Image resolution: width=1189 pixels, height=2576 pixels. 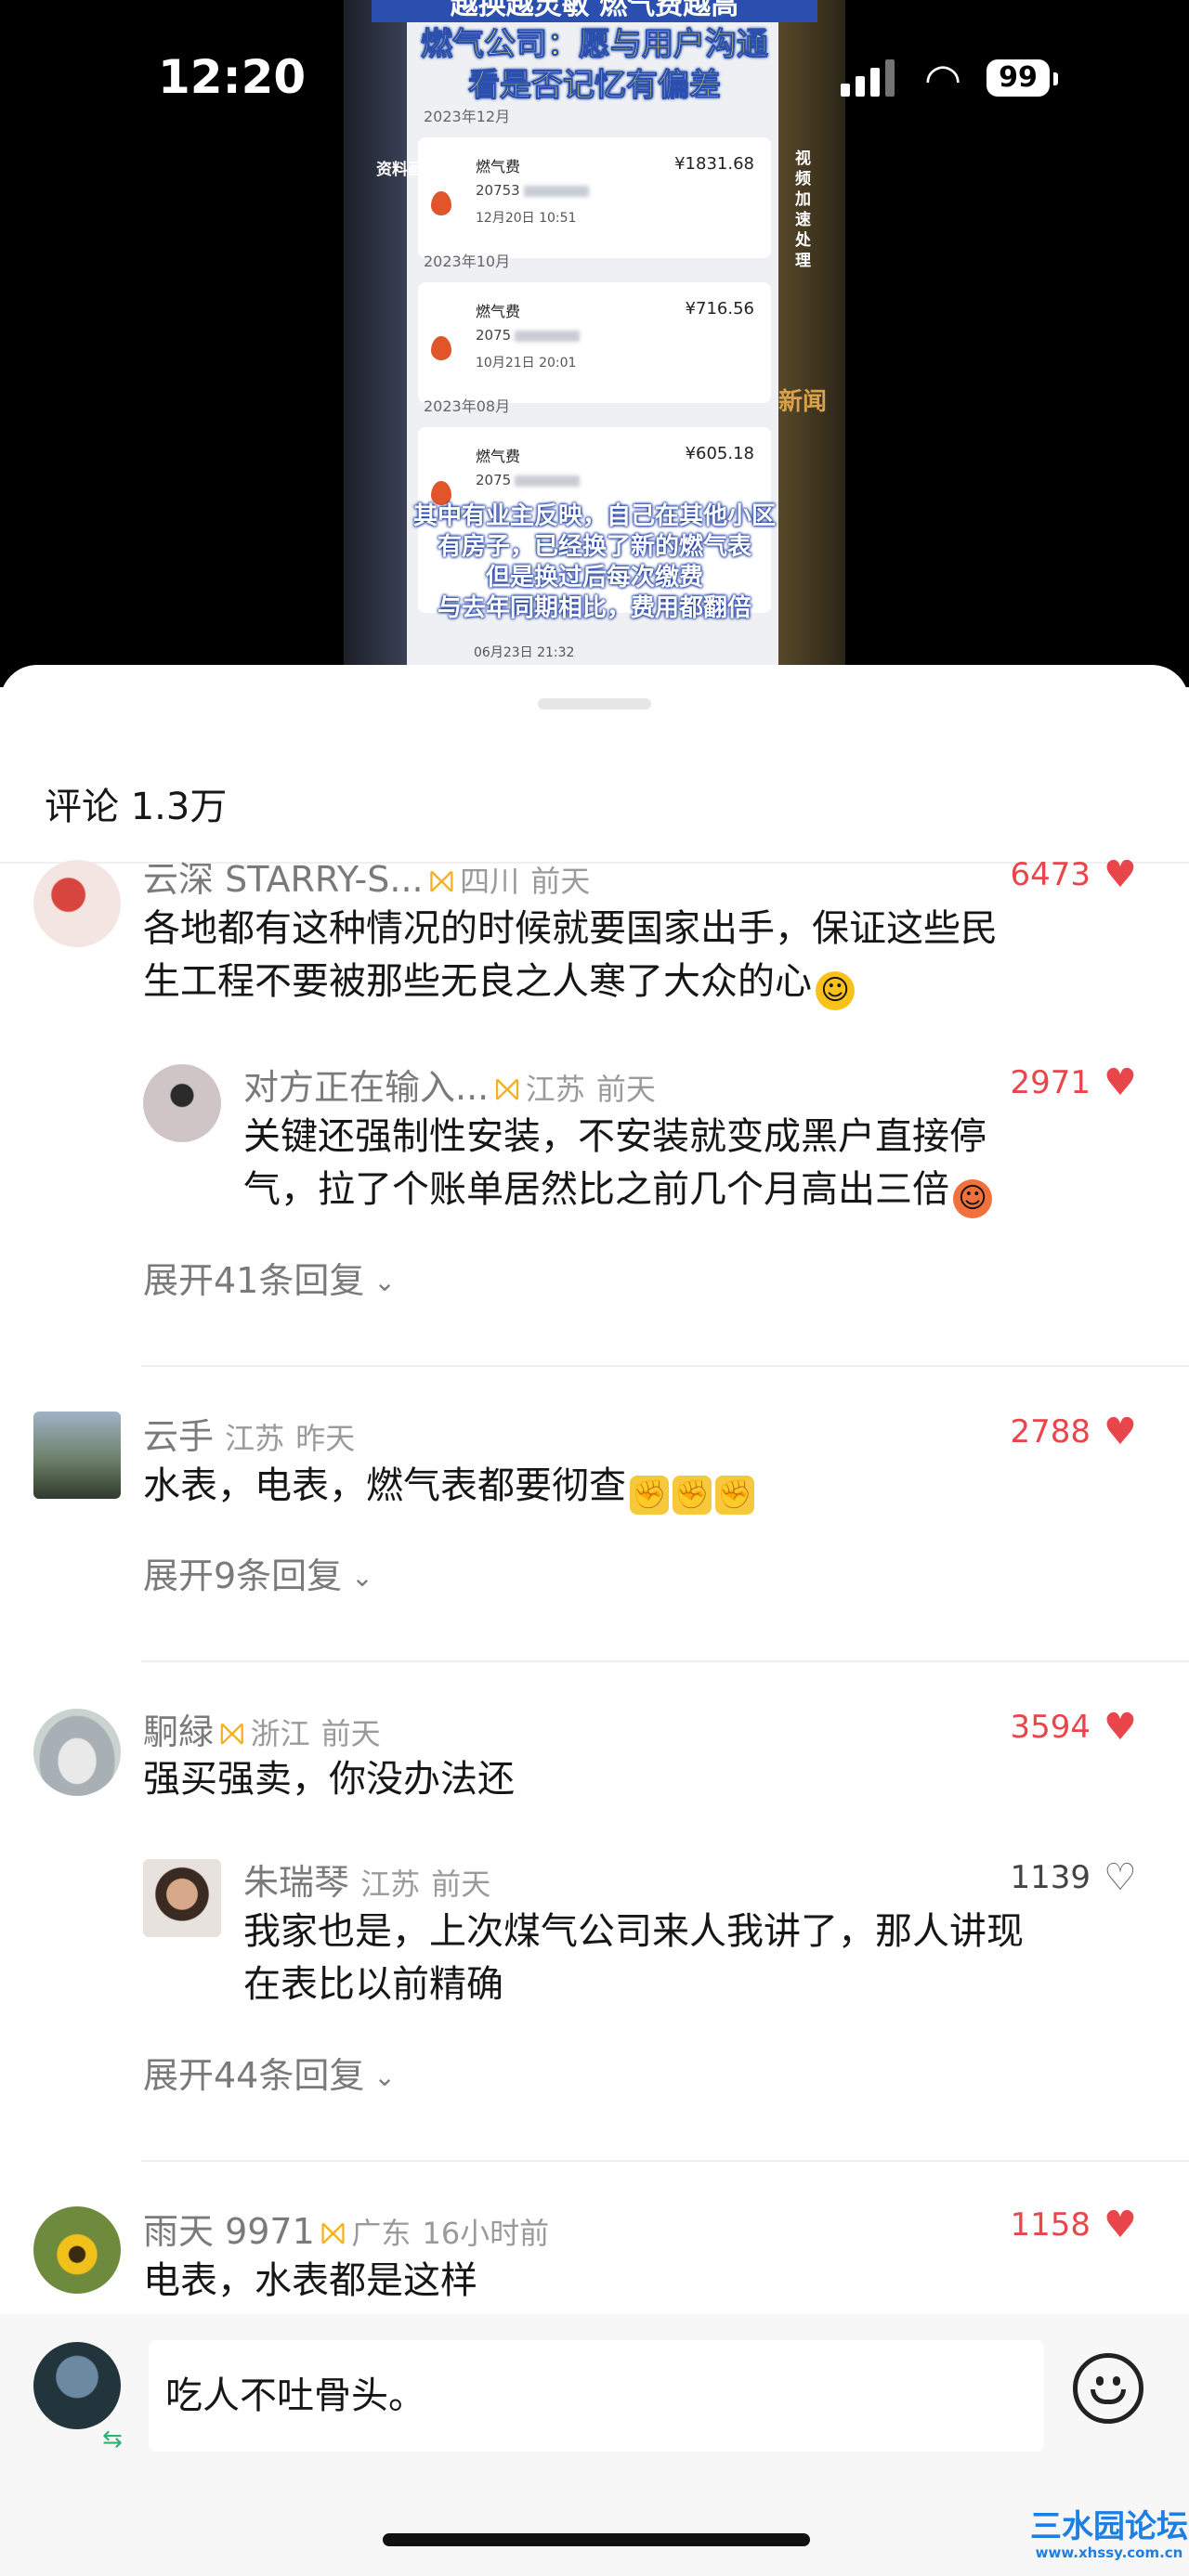 What do you see at coordinates (1050, 1432) in the screenshot?
I see `like-count: 2788` at bounding box center [1050, 1432].